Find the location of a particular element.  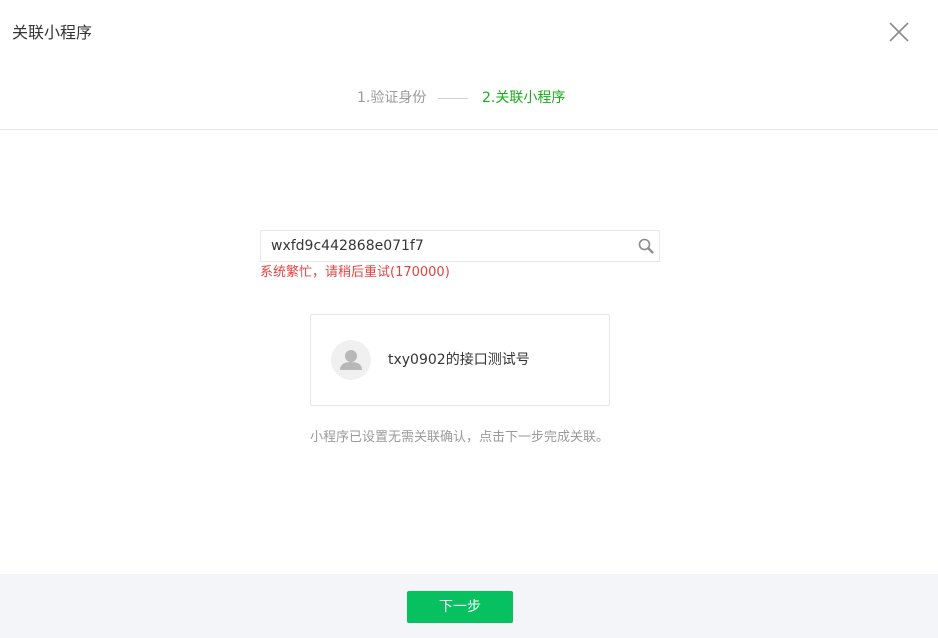

close-button is located at coordinates (899, 32).